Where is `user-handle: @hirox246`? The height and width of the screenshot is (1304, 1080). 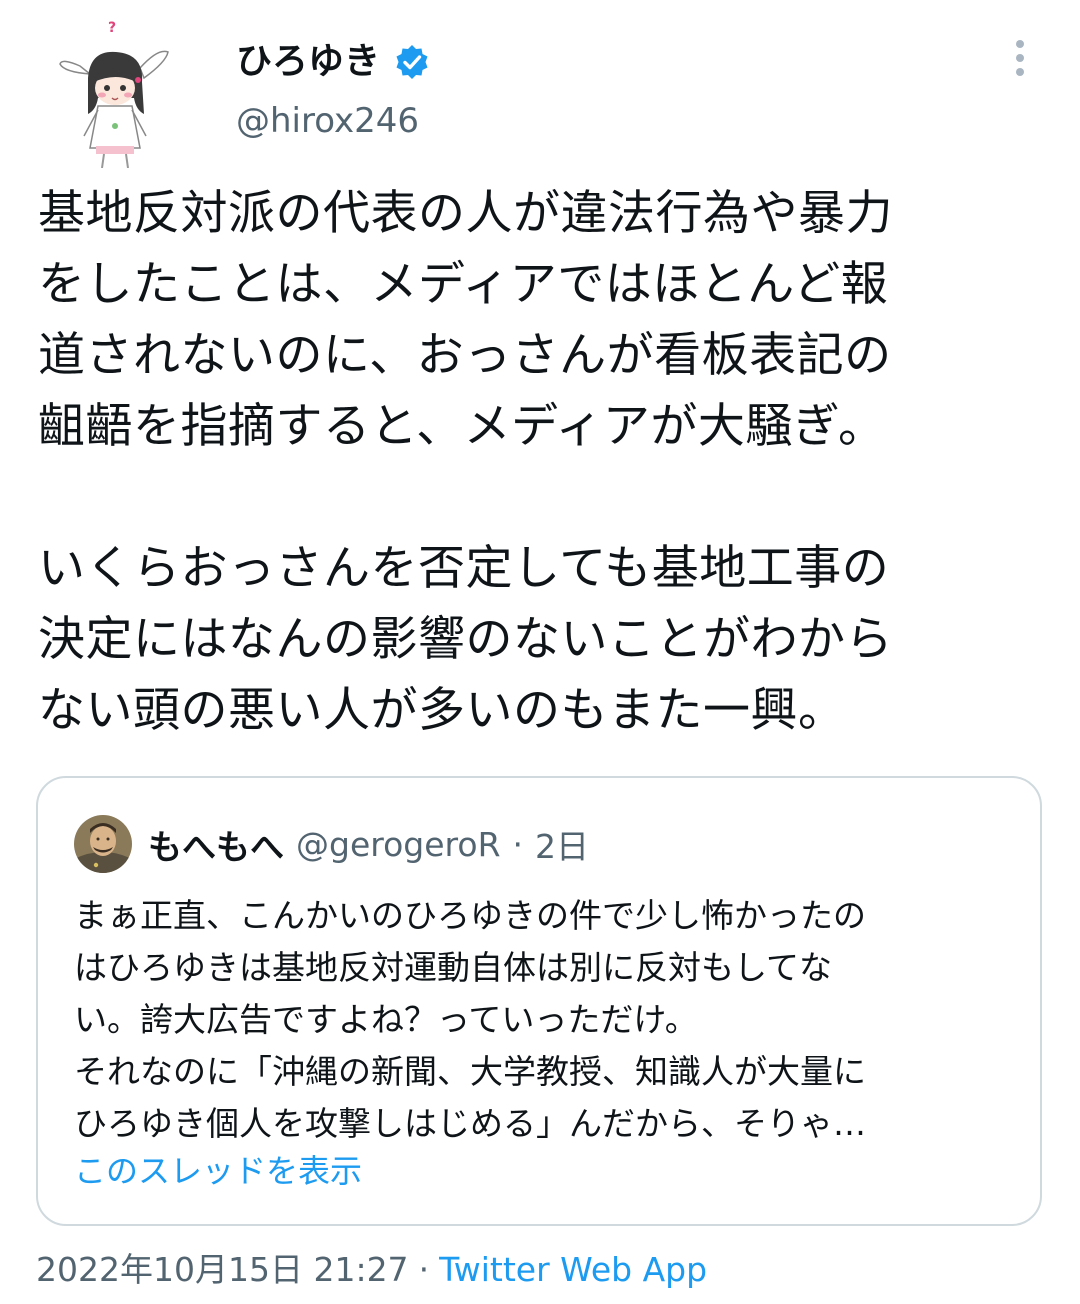
user-handle: @hirox246 is located at coordinates (327, 121).